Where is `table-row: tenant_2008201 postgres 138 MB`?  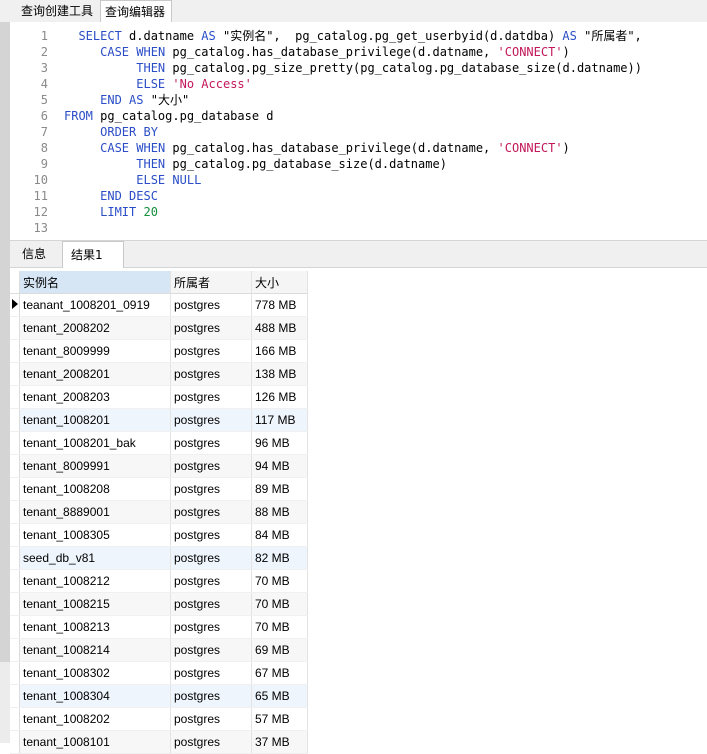
table-row: tenant_2008201 postgres 138 MB is located at coordinates (159, 374).